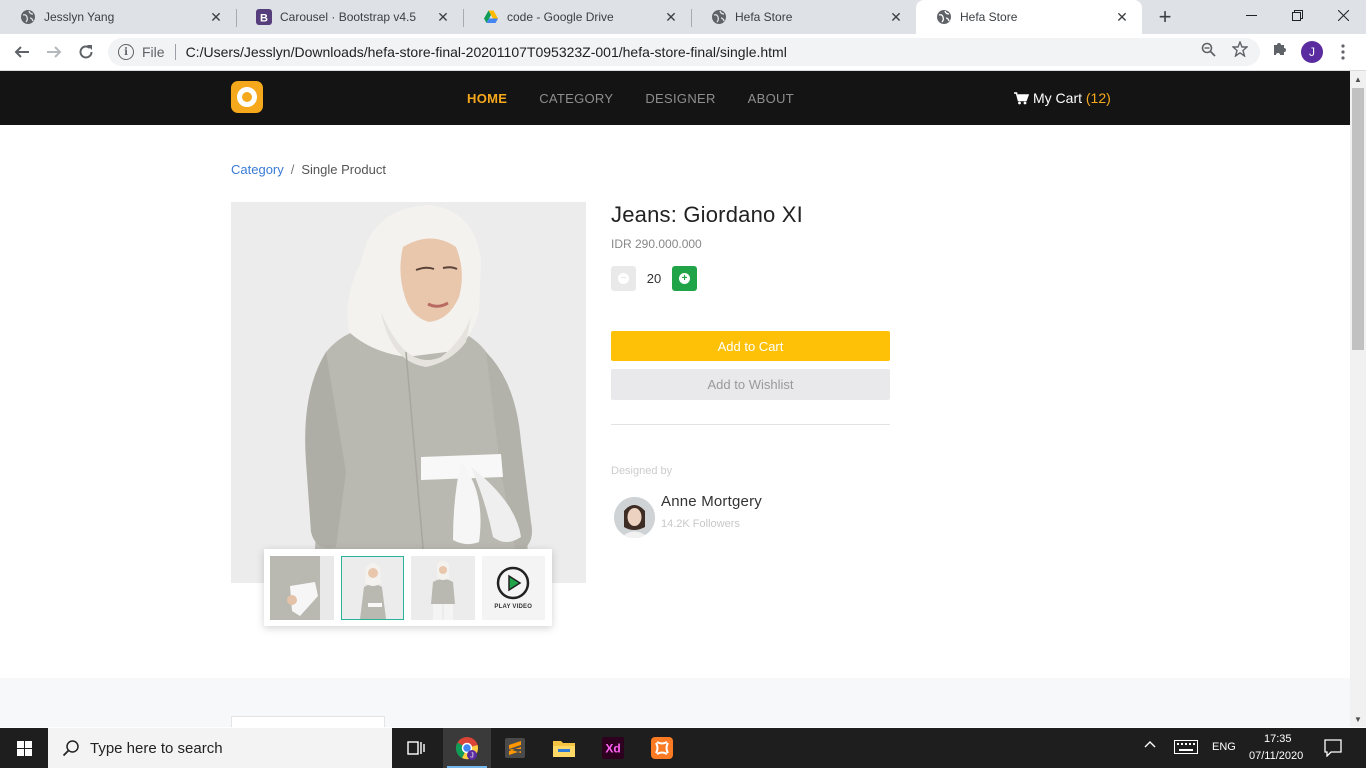  I want to click on restore-button, so click(1297, 15).